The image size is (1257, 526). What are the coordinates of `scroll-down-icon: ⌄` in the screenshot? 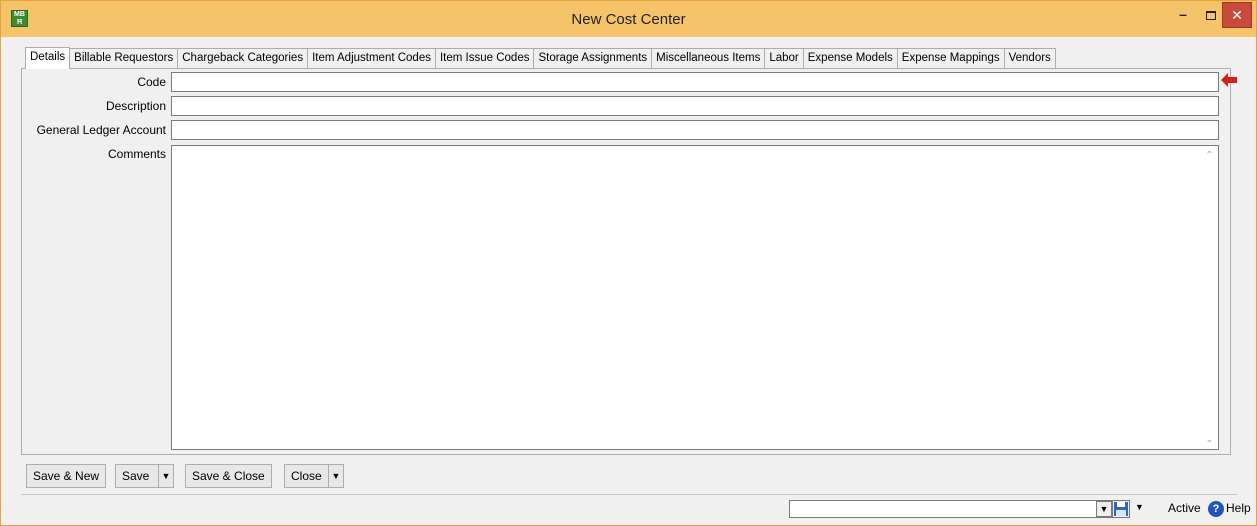 It's located at (1209, 439).